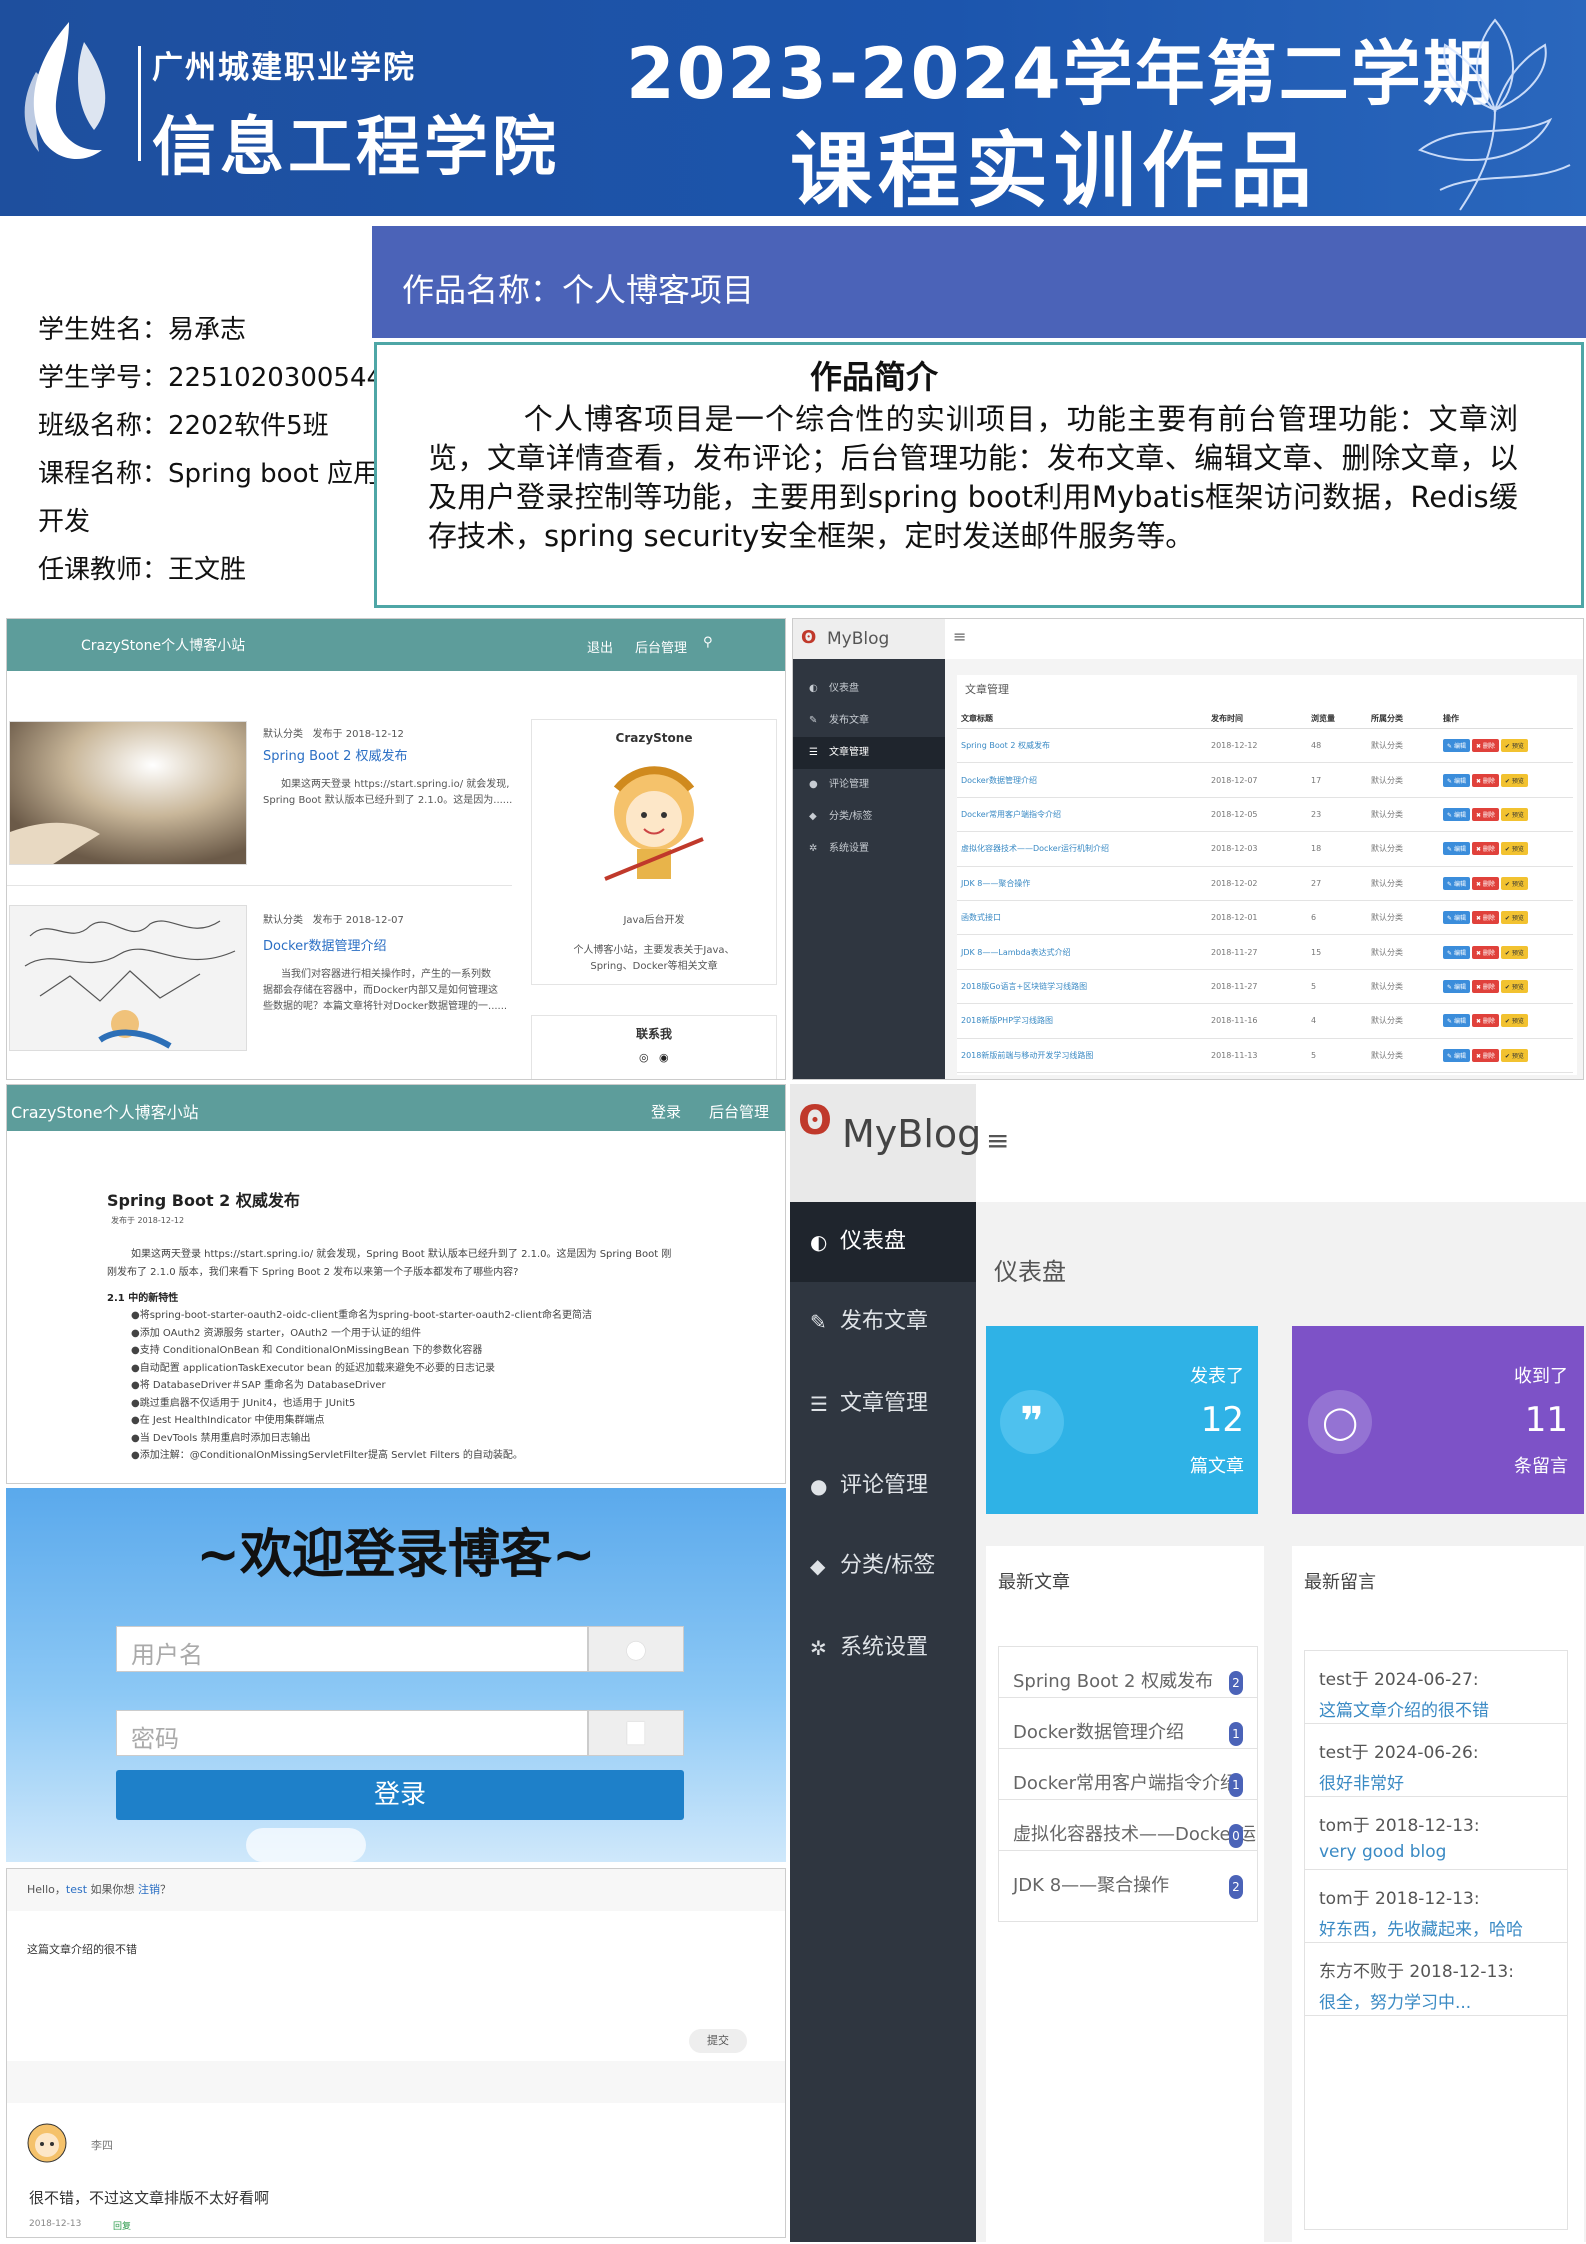  What do you see at coordinates (1479, 919) in the screenshot?
I see `trash-icon: ✖` at bounding box center [1479, 919].